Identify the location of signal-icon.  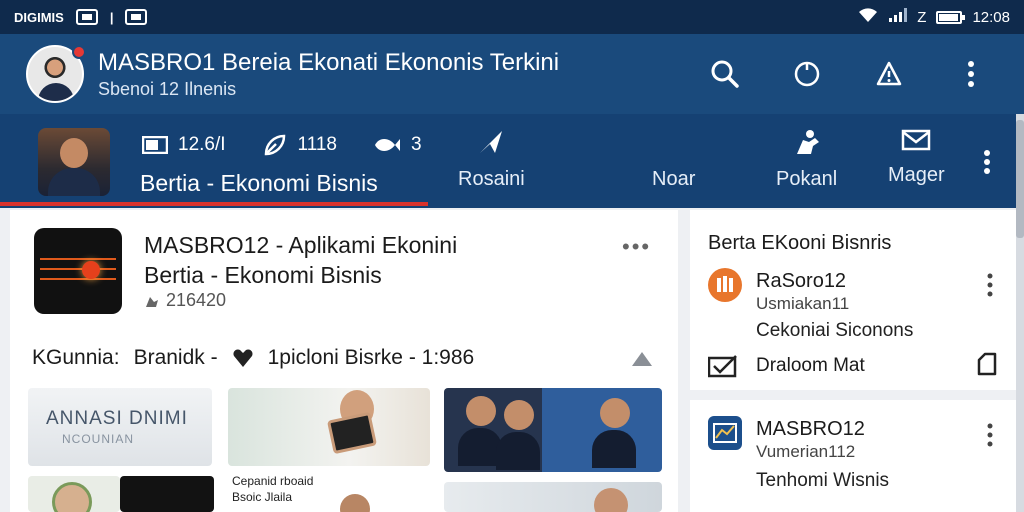
(898, 17).